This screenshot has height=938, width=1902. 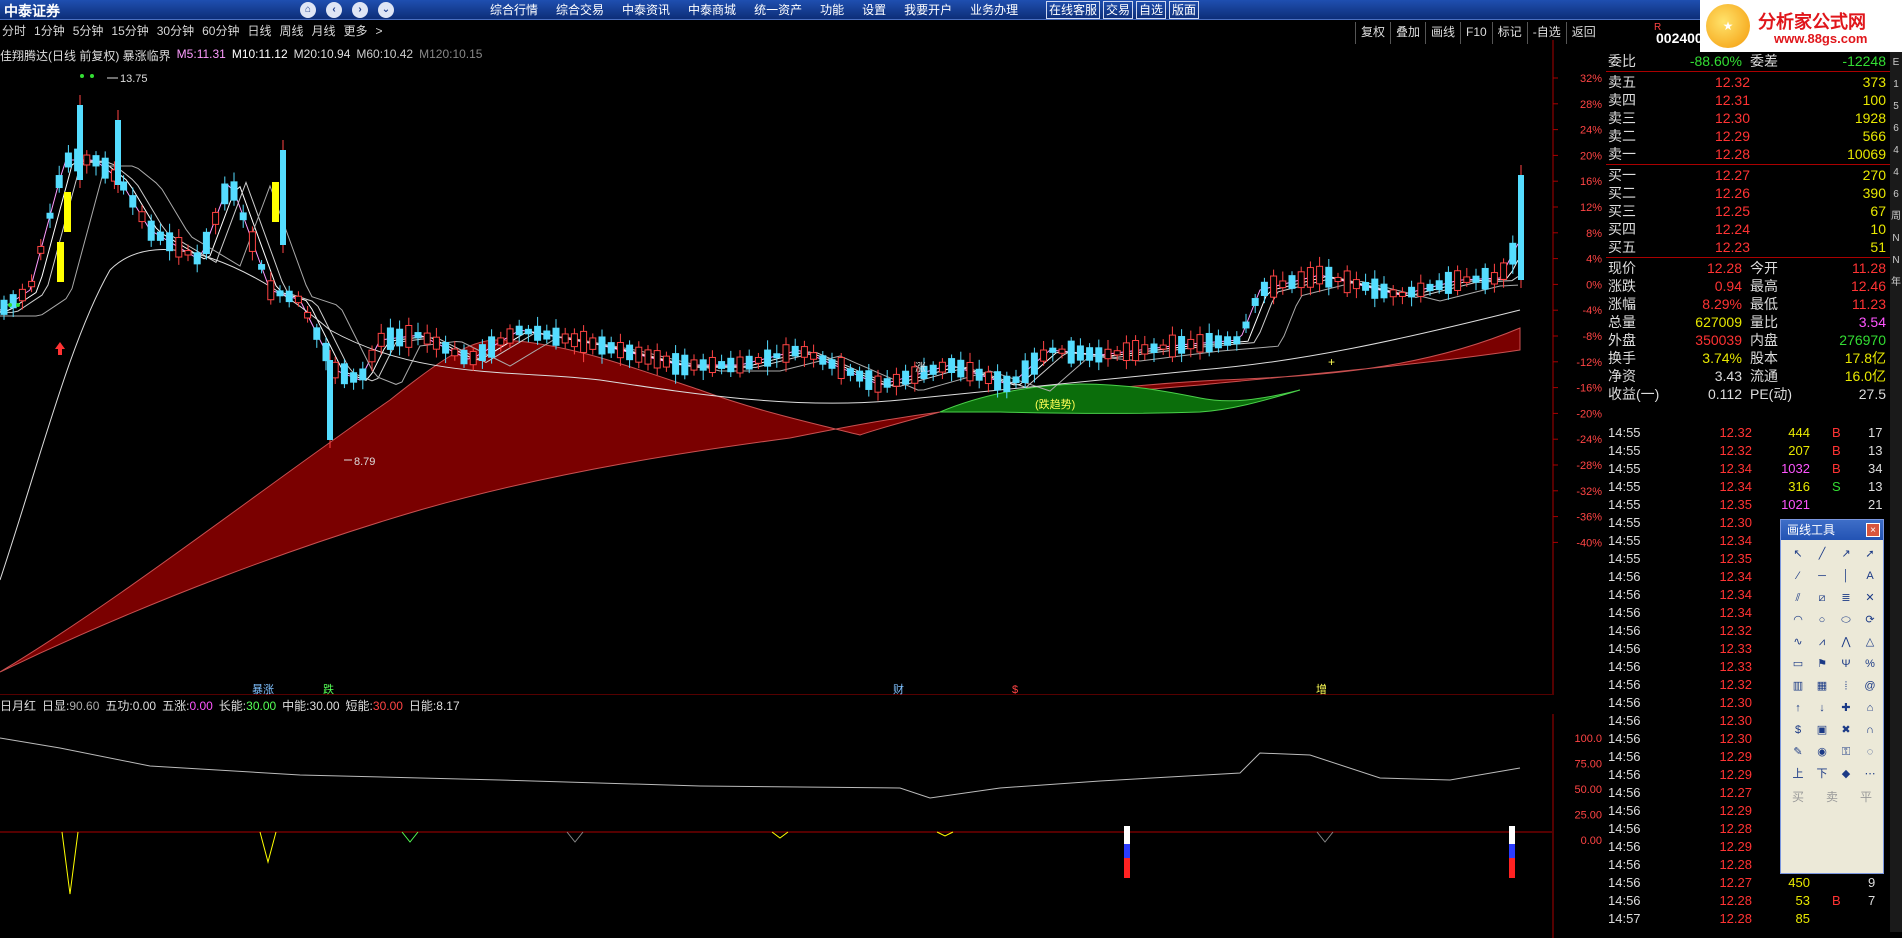 I want to click on delete-icon: ✖, so click(x=1846, y=730).